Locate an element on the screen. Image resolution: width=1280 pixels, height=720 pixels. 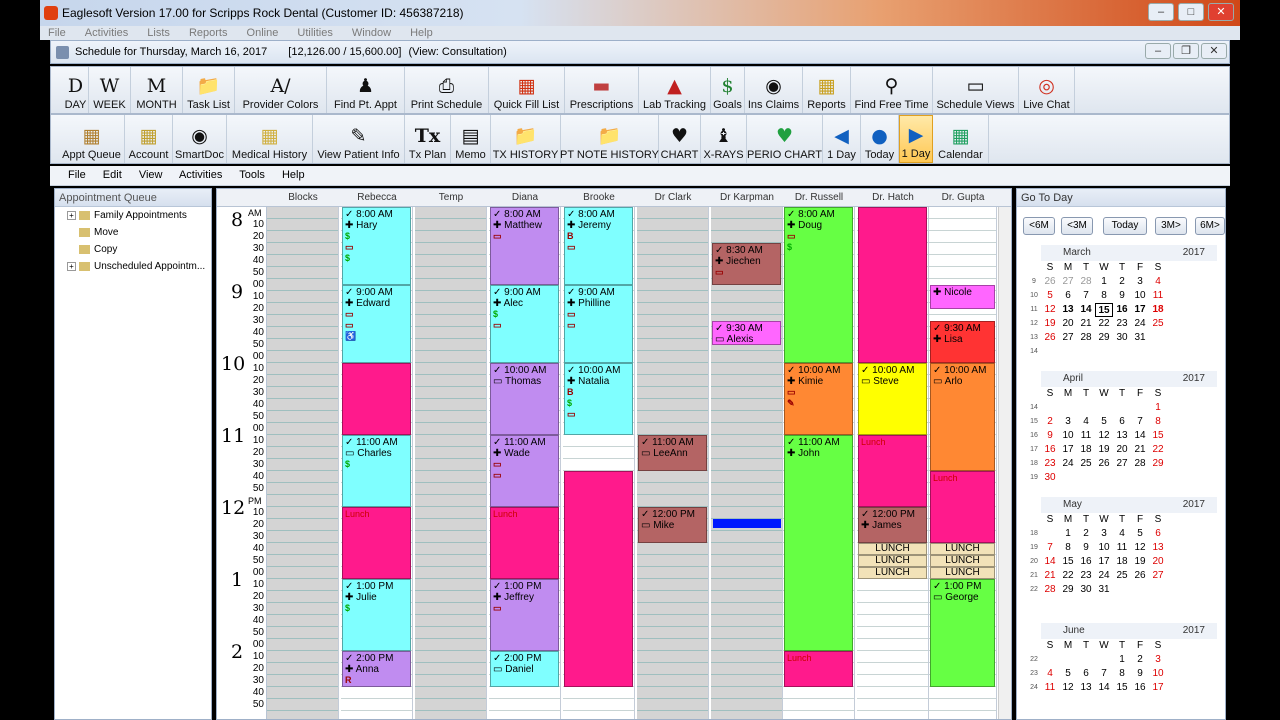
appointment-block: ✓ 10:00 AM ✚ Kimie ▭ ✎ is located at coordinates (818, 399).